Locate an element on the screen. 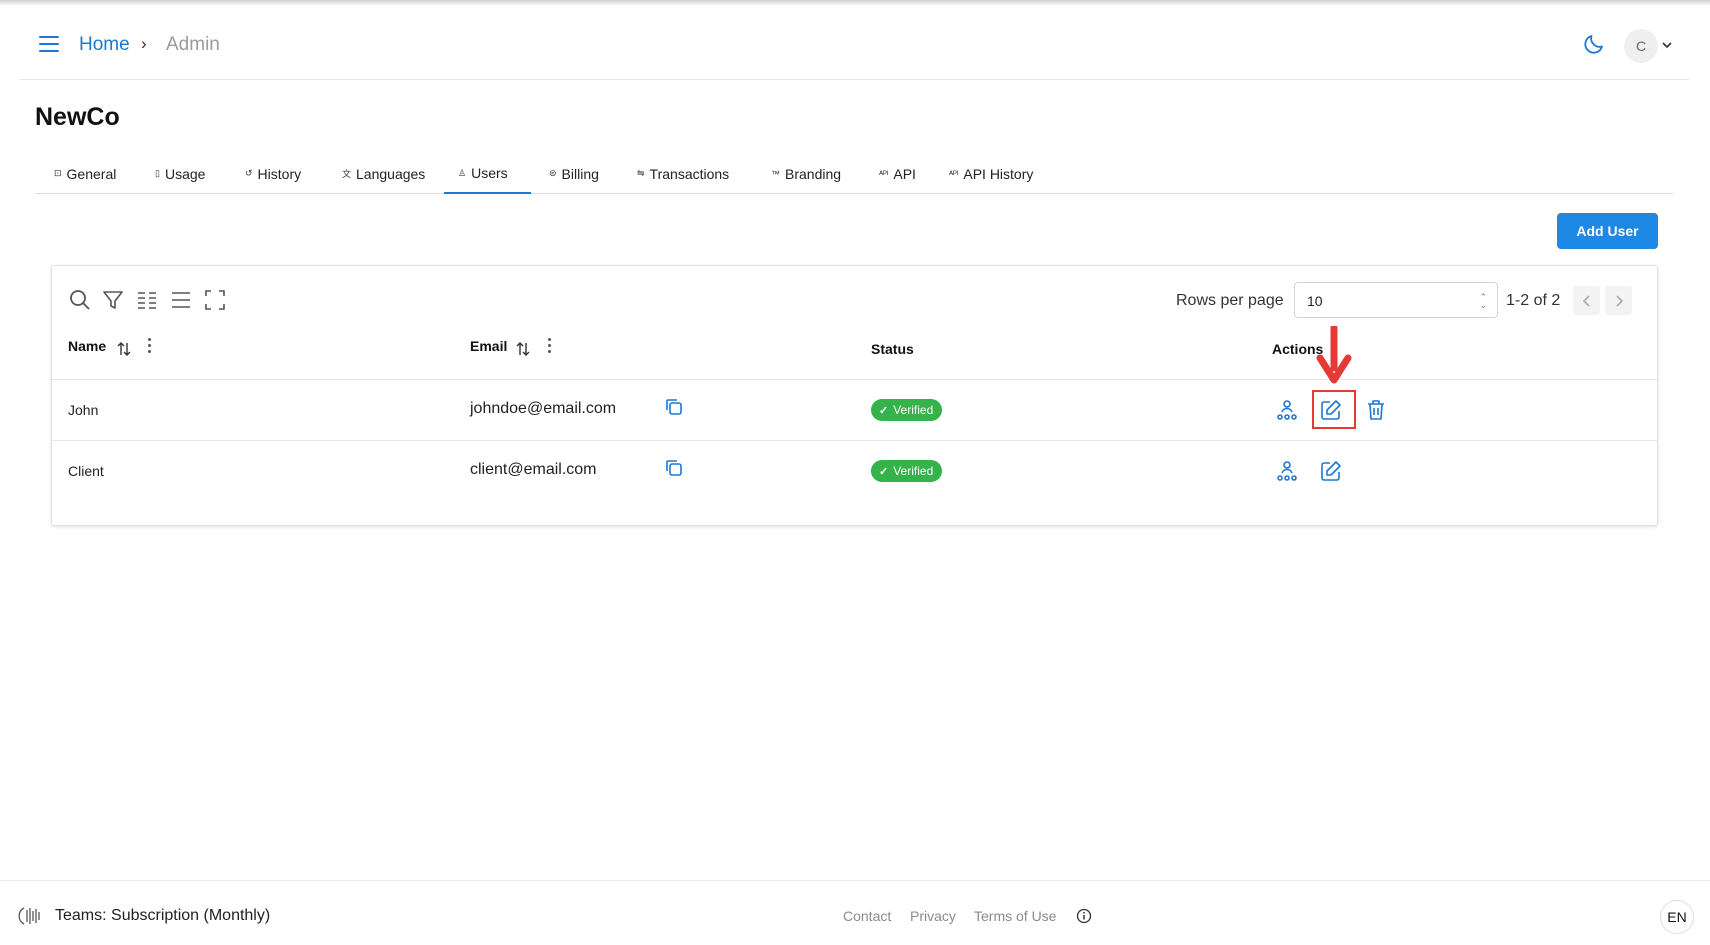 The width and height of the screenshot is (1710, 945). user-email: client@email.com is located at coordinates (533, 469).